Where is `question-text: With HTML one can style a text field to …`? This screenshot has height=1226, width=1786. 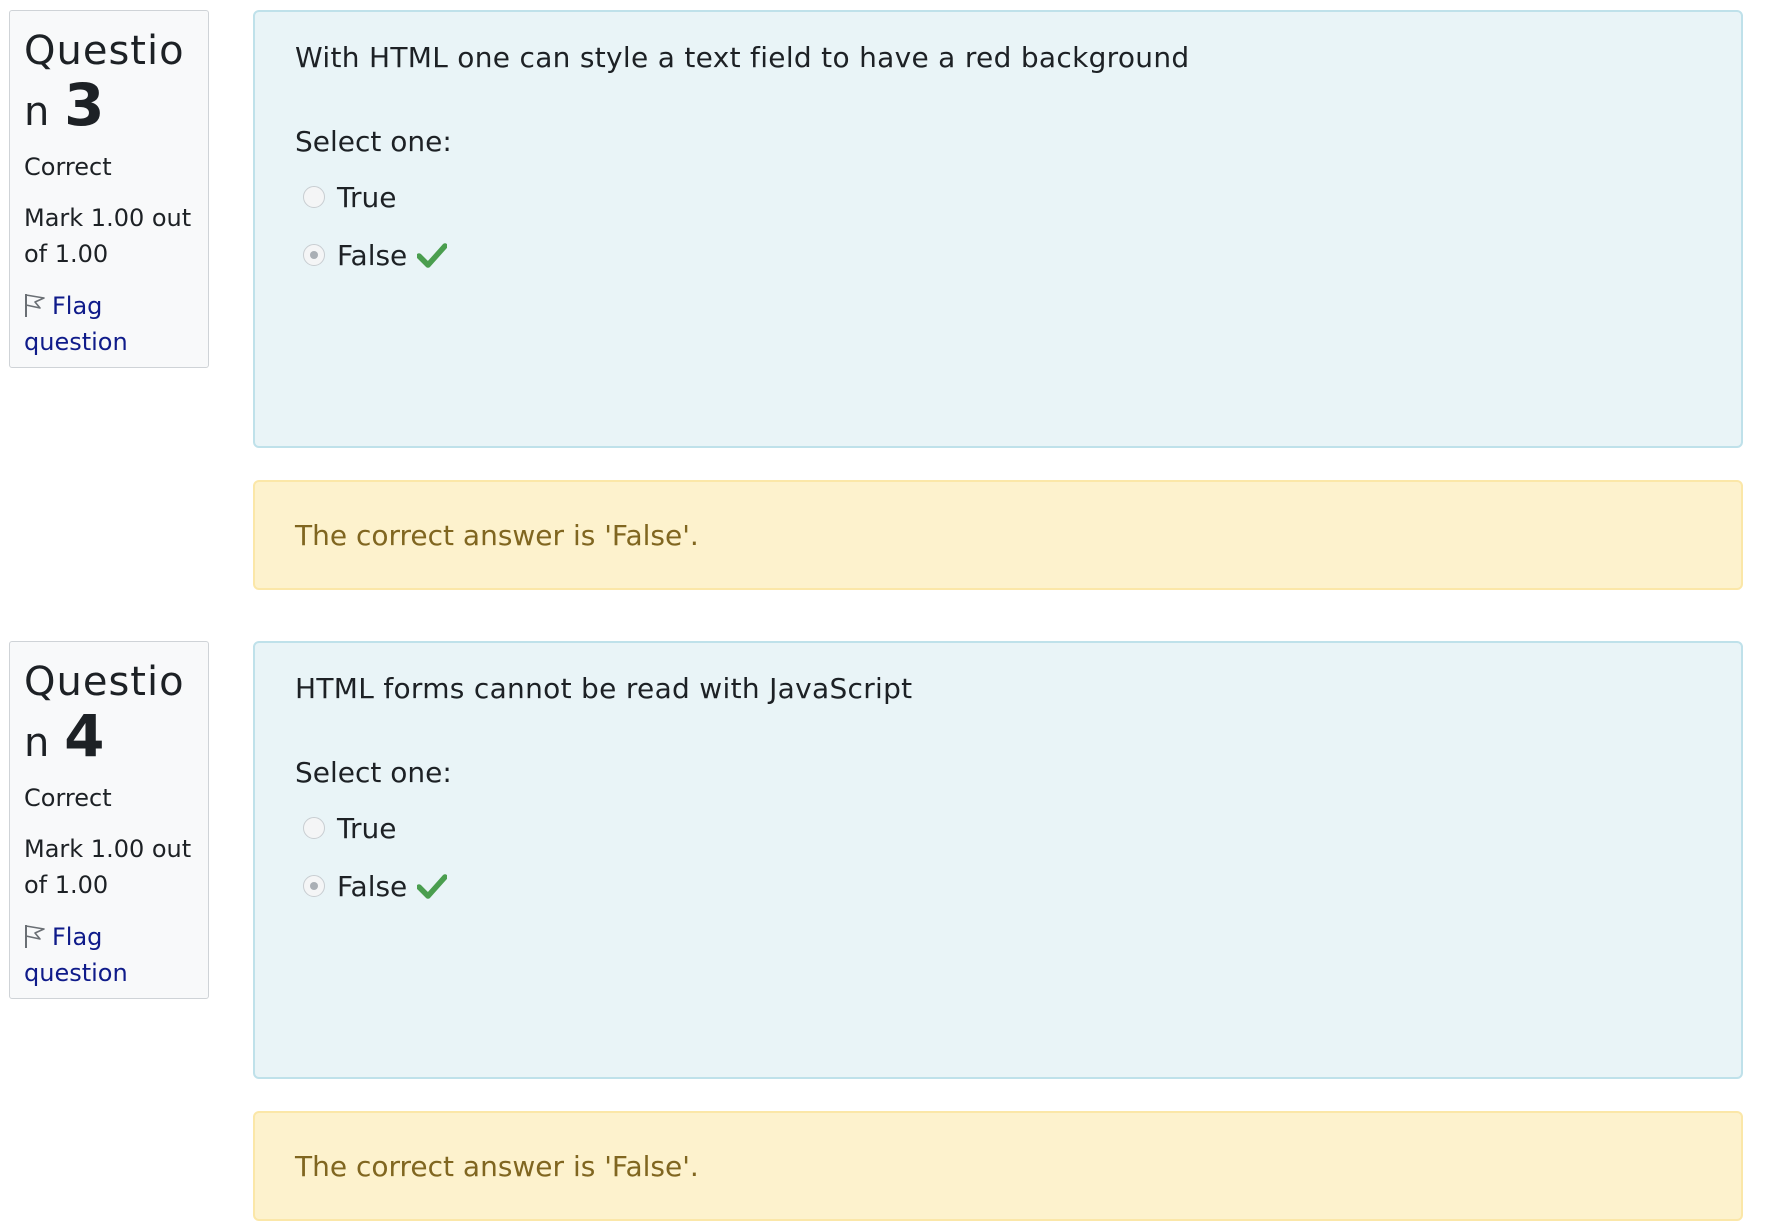 question-text: With HTML one can style a text field to … is located at coordinates (742, 57).